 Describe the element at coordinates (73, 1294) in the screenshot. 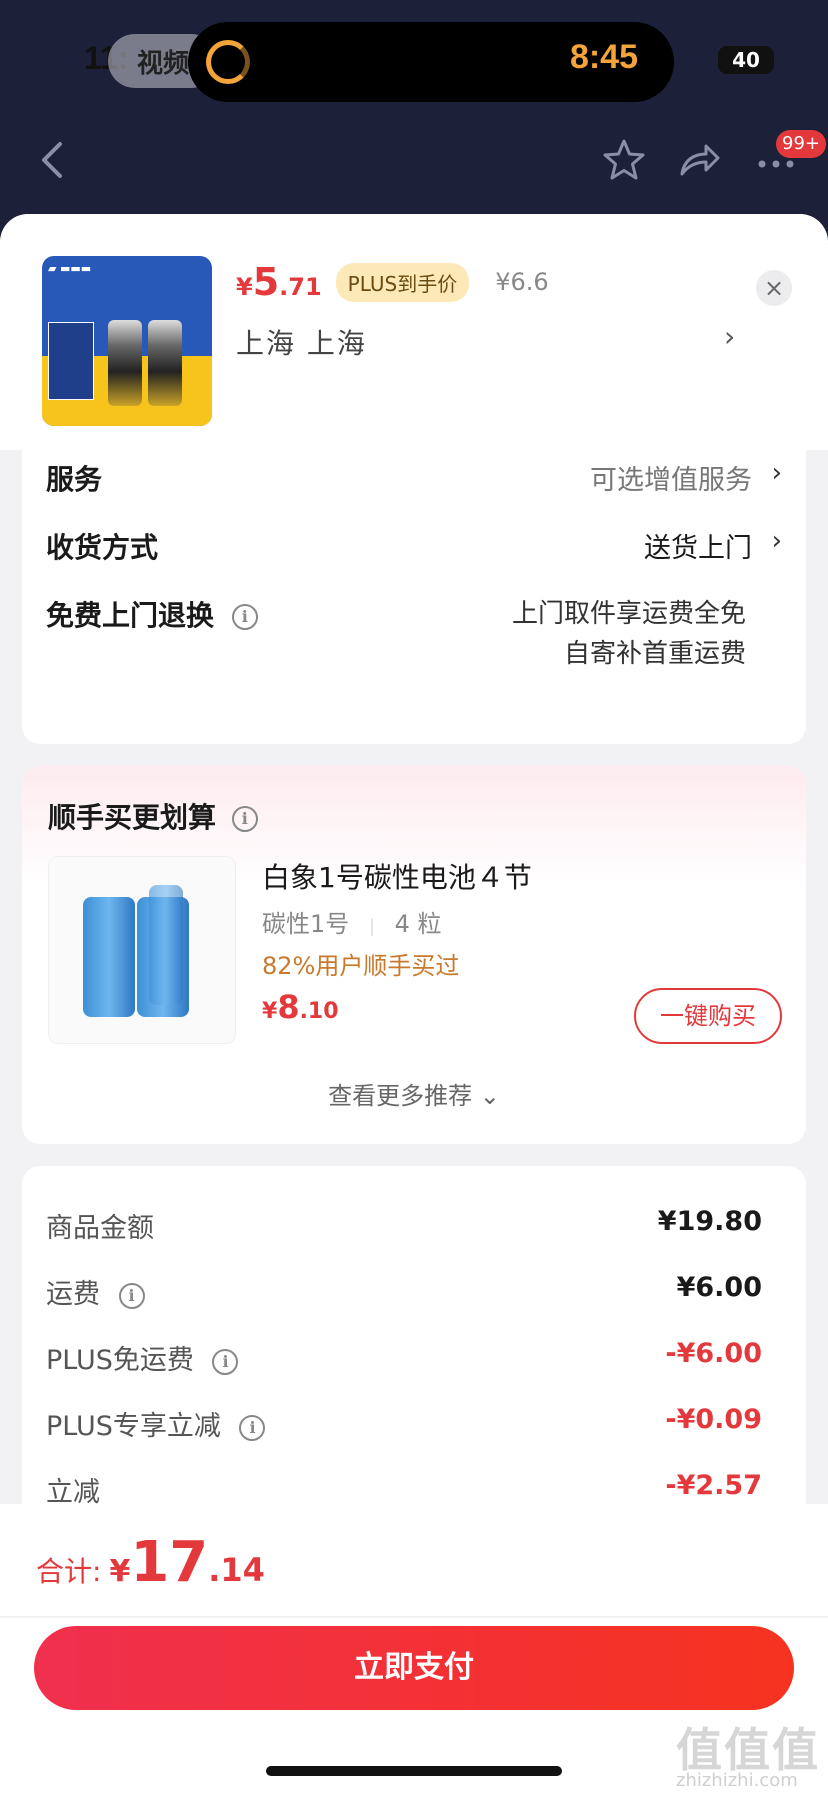

I see `fee-label-text: 运费` at that location.